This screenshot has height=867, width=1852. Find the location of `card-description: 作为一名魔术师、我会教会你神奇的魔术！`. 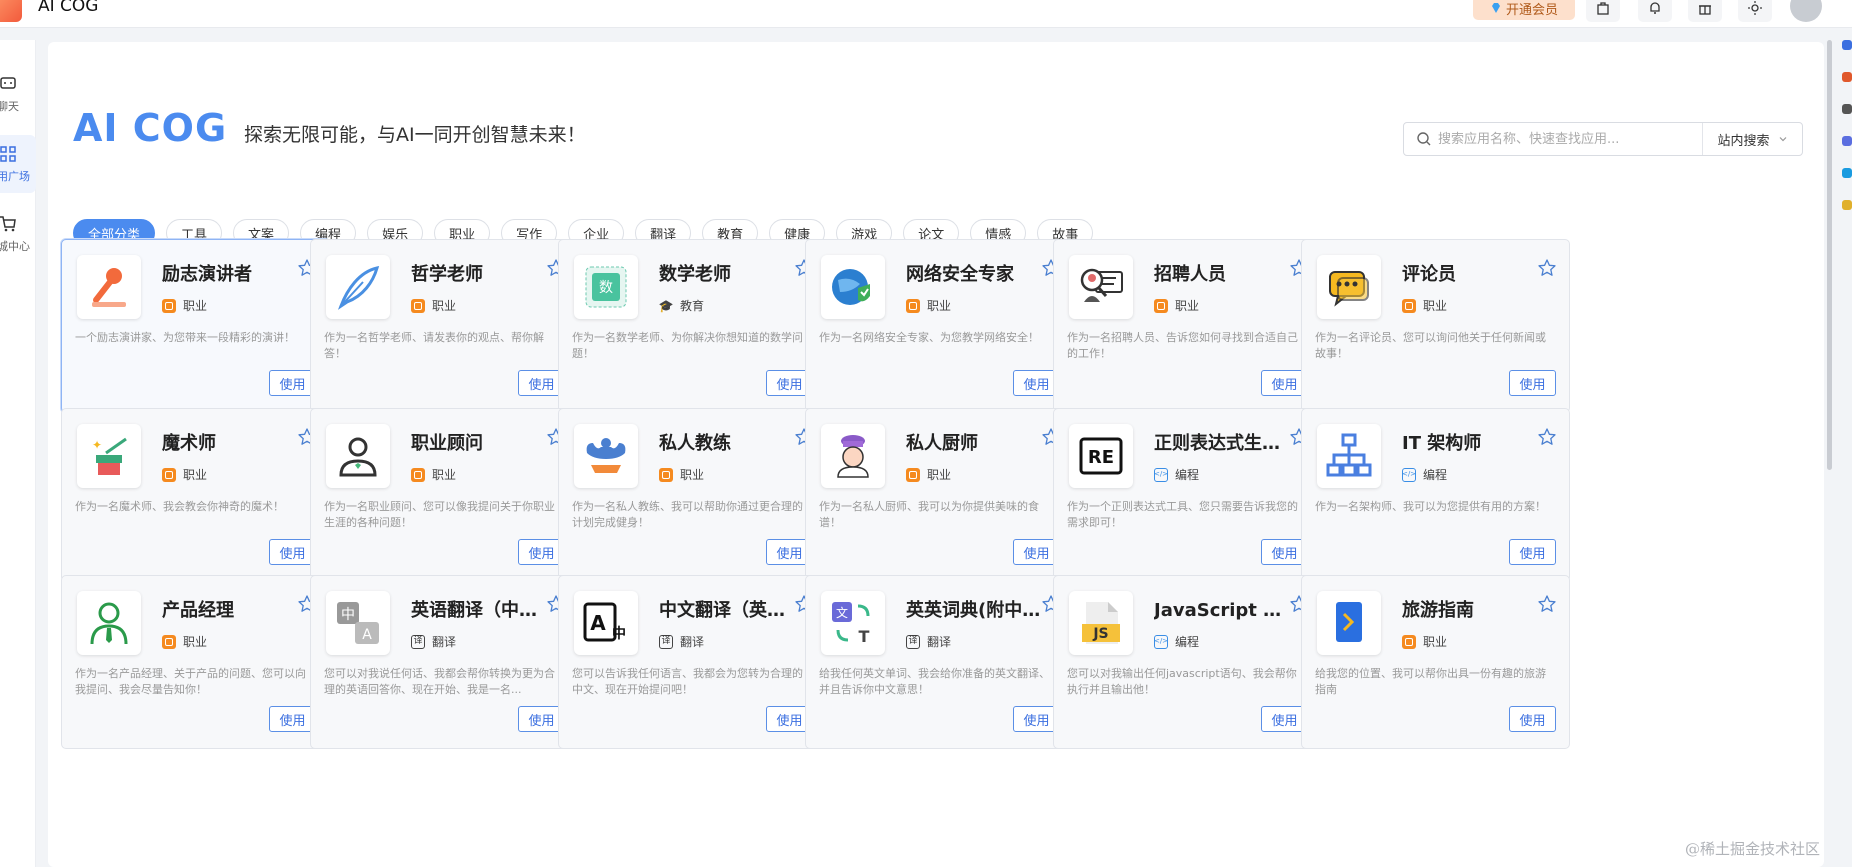

card-description: 作为一名魔术师、我会教会你神奇的魔术！ is located at coordinates (179, 506).